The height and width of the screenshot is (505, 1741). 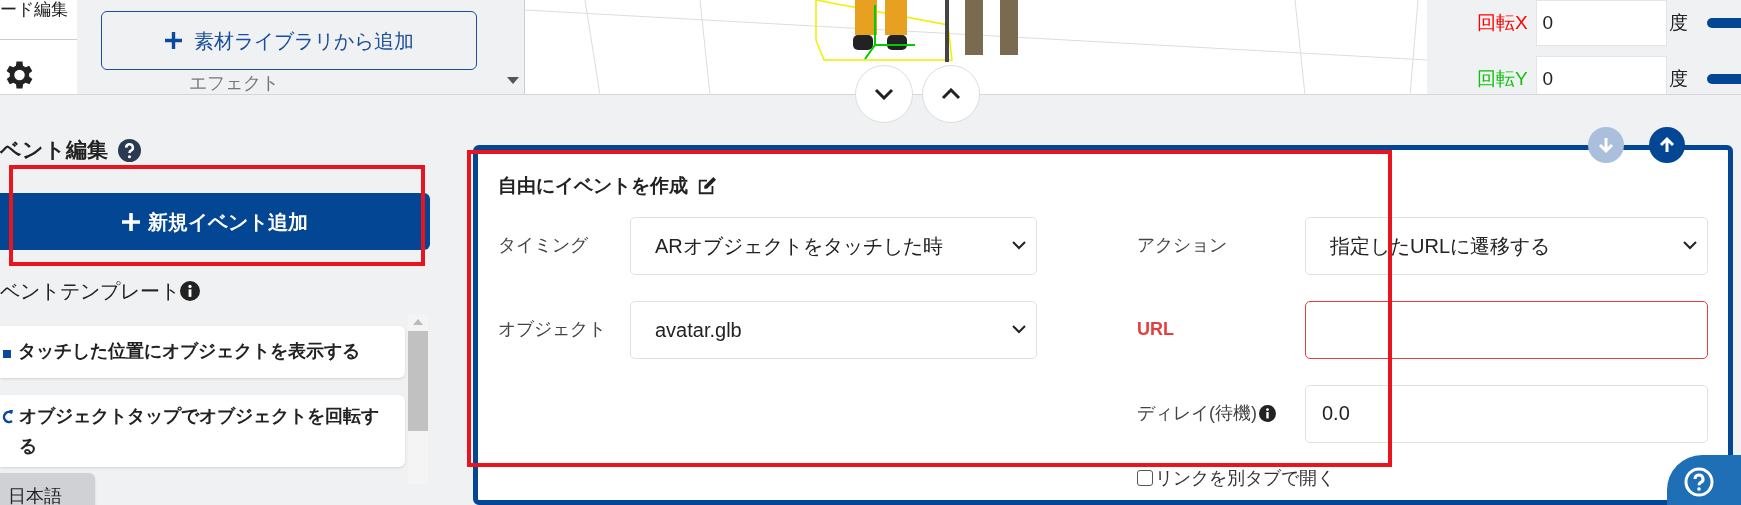 I want to click on text-field, so click(x=1506, y=329).